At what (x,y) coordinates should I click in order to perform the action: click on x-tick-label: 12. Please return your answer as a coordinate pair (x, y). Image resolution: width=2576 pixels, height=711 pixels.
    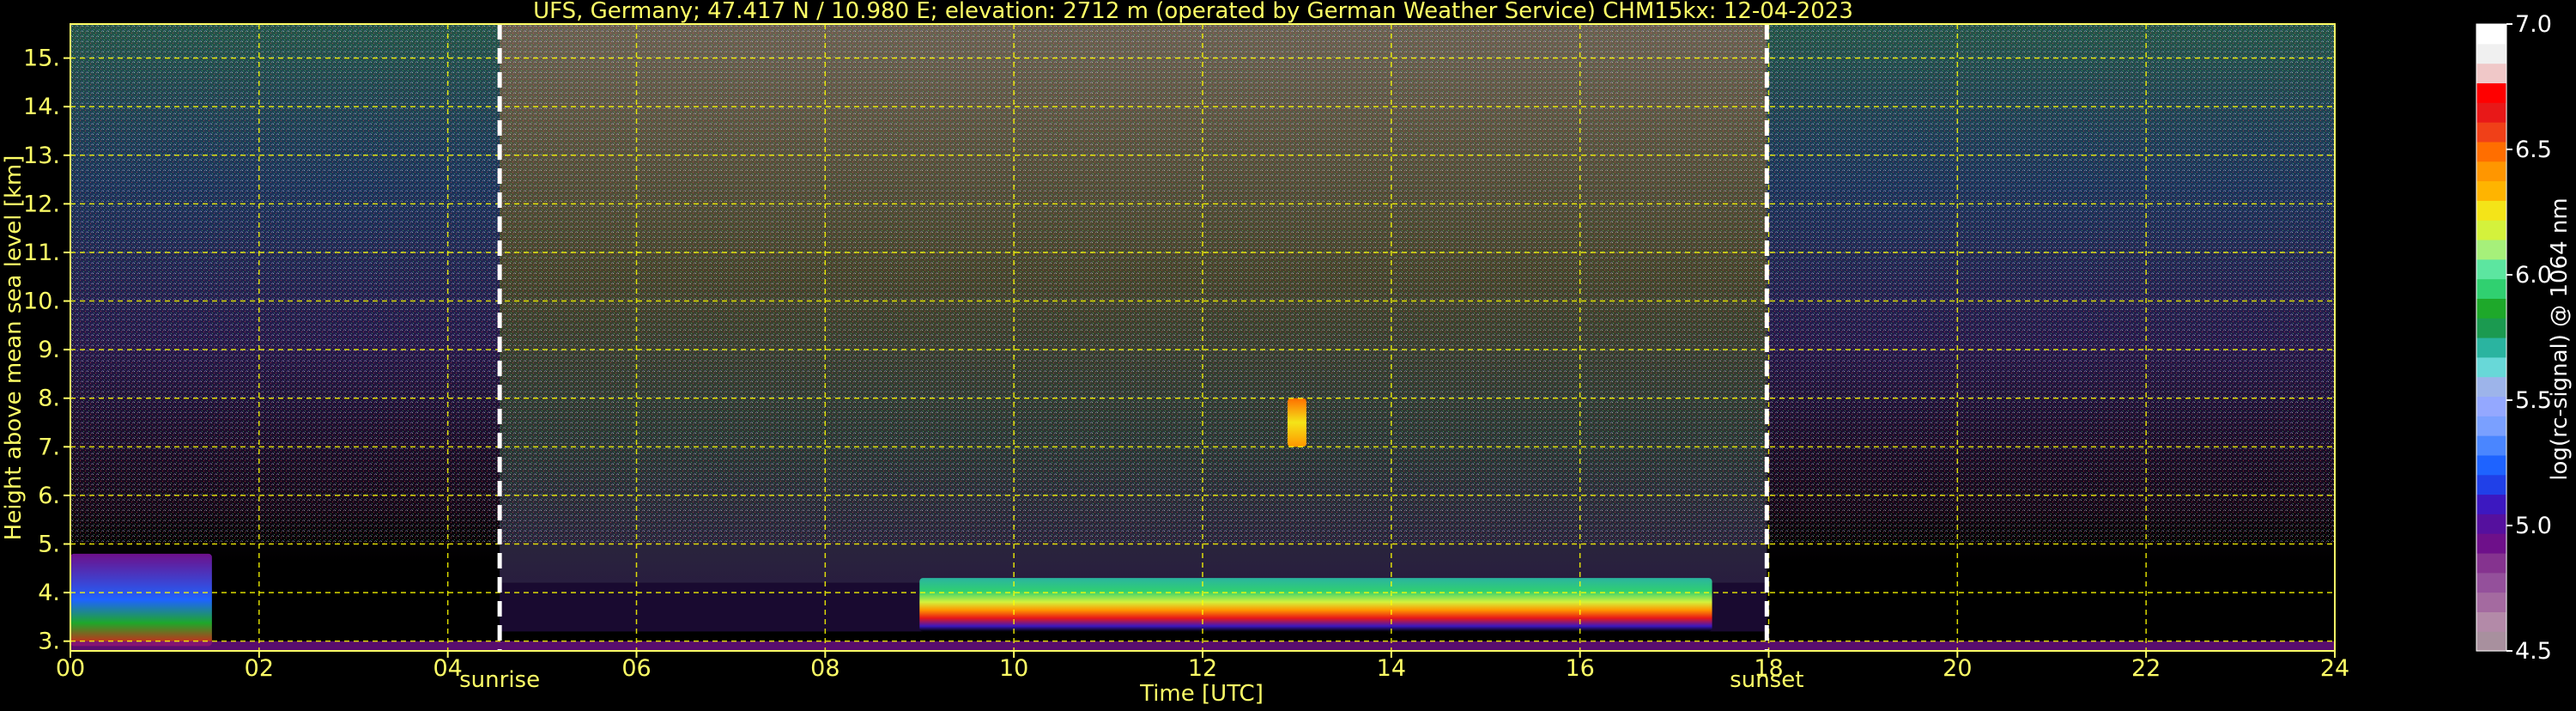
    Looking at the image, I should click on (1202, 668).